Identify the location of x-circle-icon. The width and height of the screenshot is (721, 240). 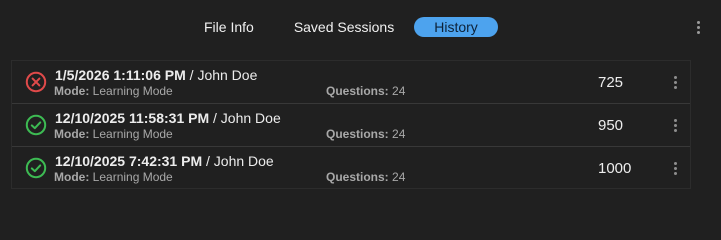
(36, 82).